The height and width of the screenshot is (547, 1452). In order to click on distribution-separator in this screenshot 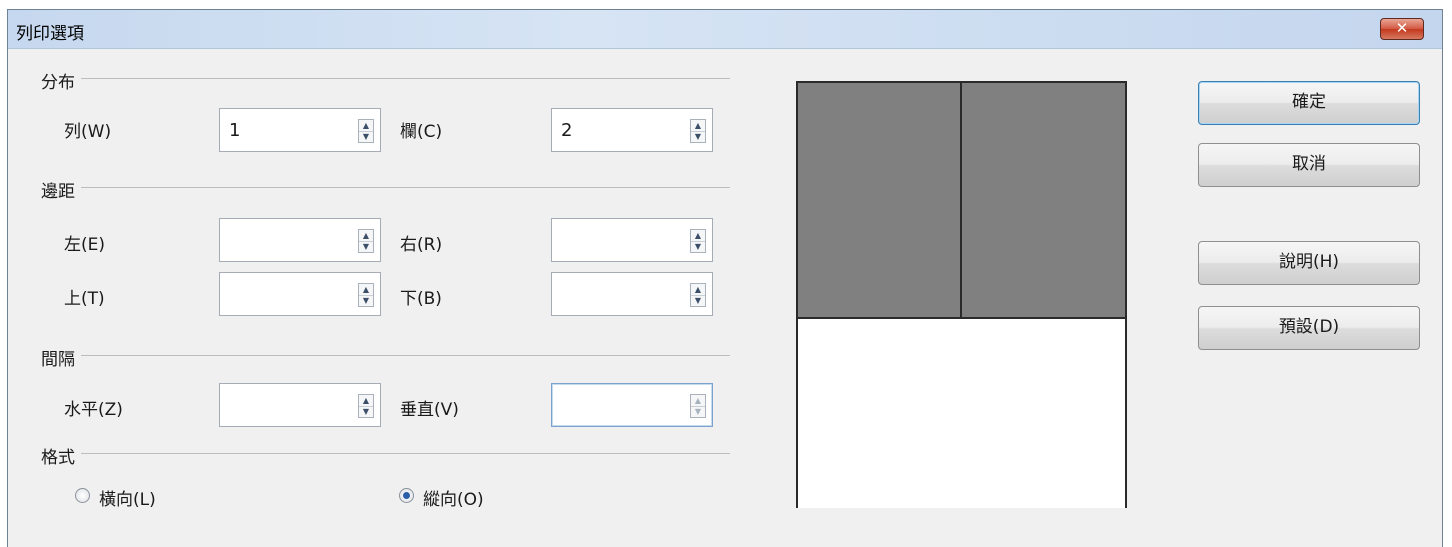, I will do `click(389, 78)`.